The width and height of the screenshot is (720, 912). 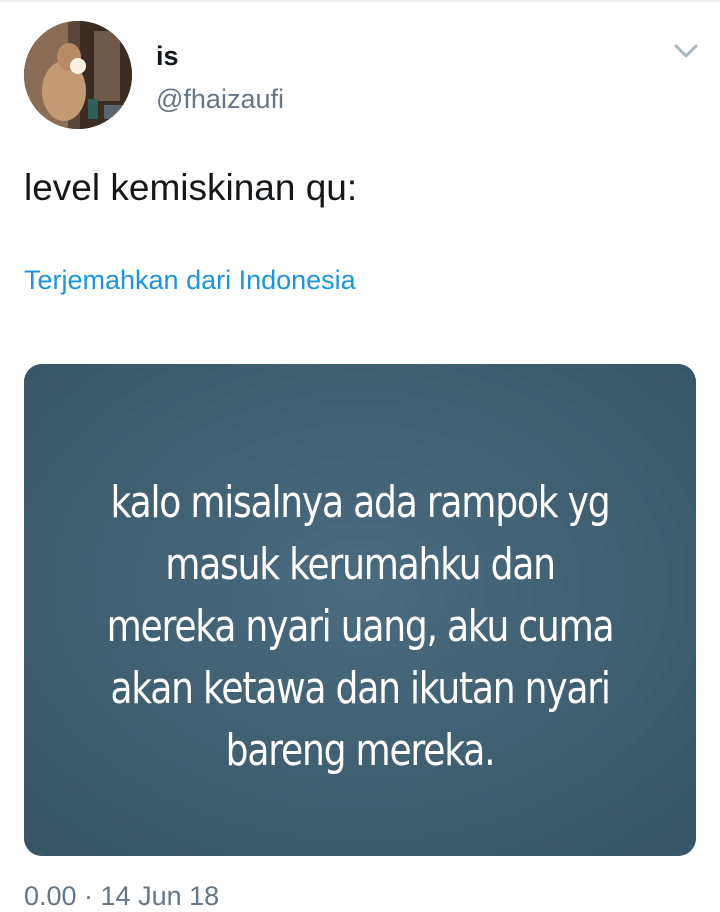 What do you see at coordinates (190, 280) in the screenshot?
I see `translate-link: Terjemahkan dari Indonesia` at bounding box center [190, 280].